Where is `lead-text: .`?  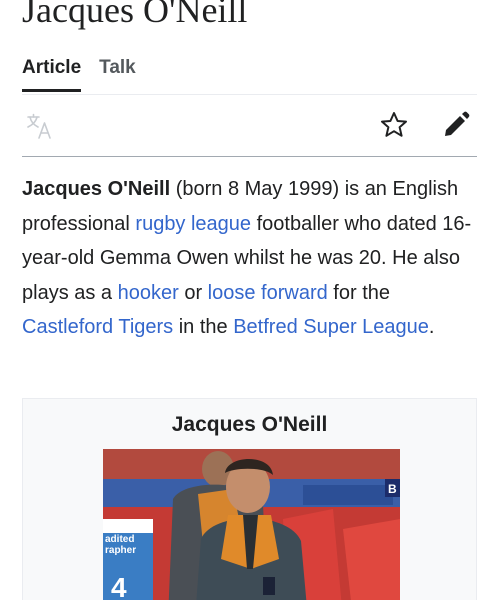 lead-text: . is located at coordinates (431, 327).